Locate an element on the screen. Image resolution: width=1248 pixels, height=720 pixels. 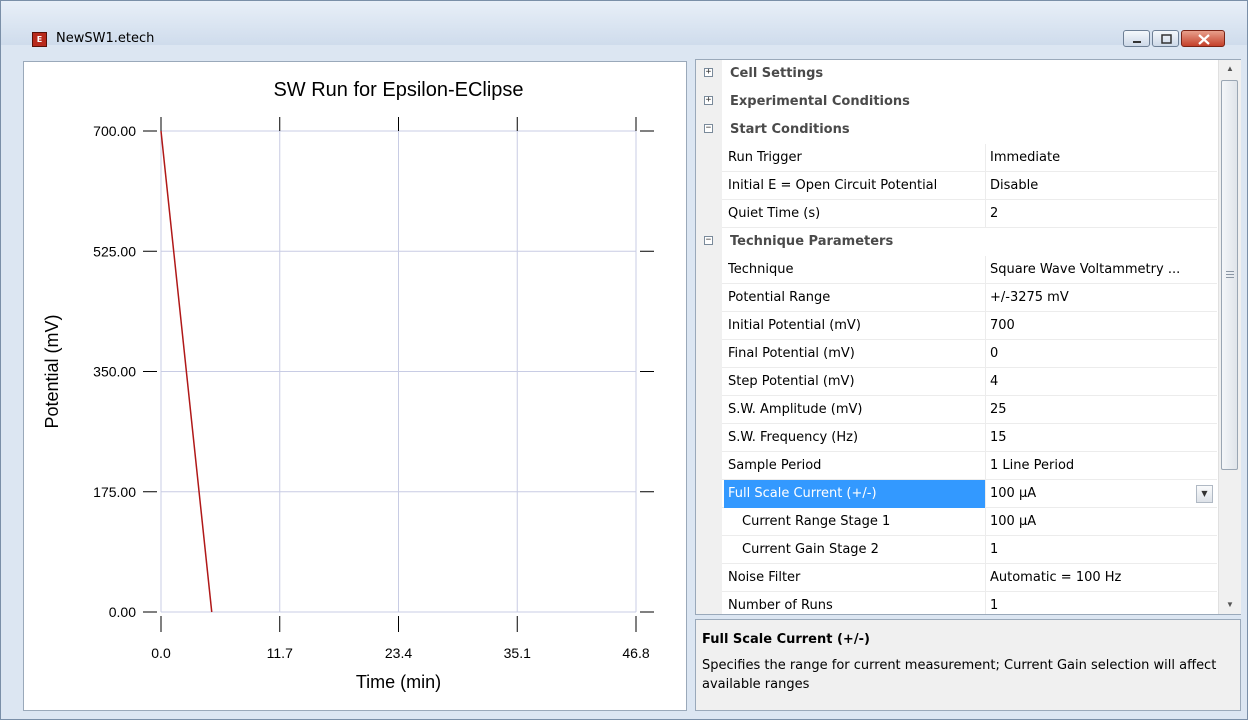
property-name: Current Range Stage 1 is located at coordinates (816, 521).